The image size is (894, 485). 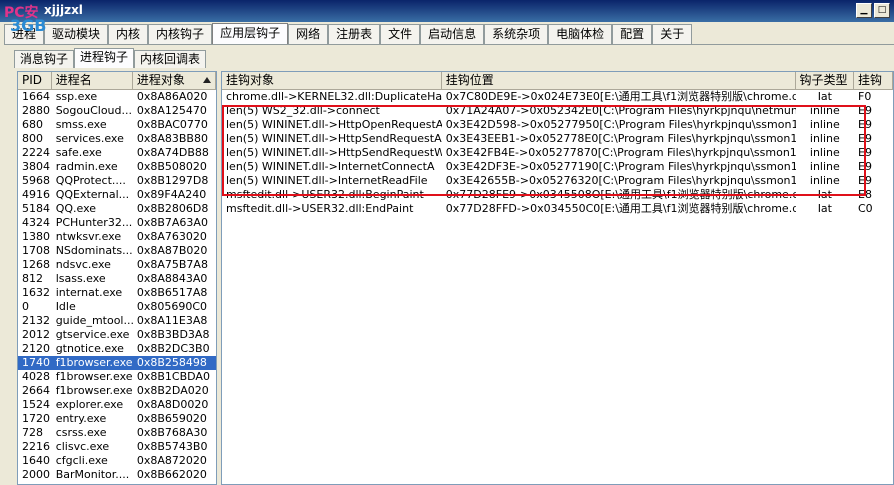 What do you see at coordinates (332, 80) in the screenshot?
I see `column-header-hook-object: 挂钩对象` at bounding box center [332, 80].